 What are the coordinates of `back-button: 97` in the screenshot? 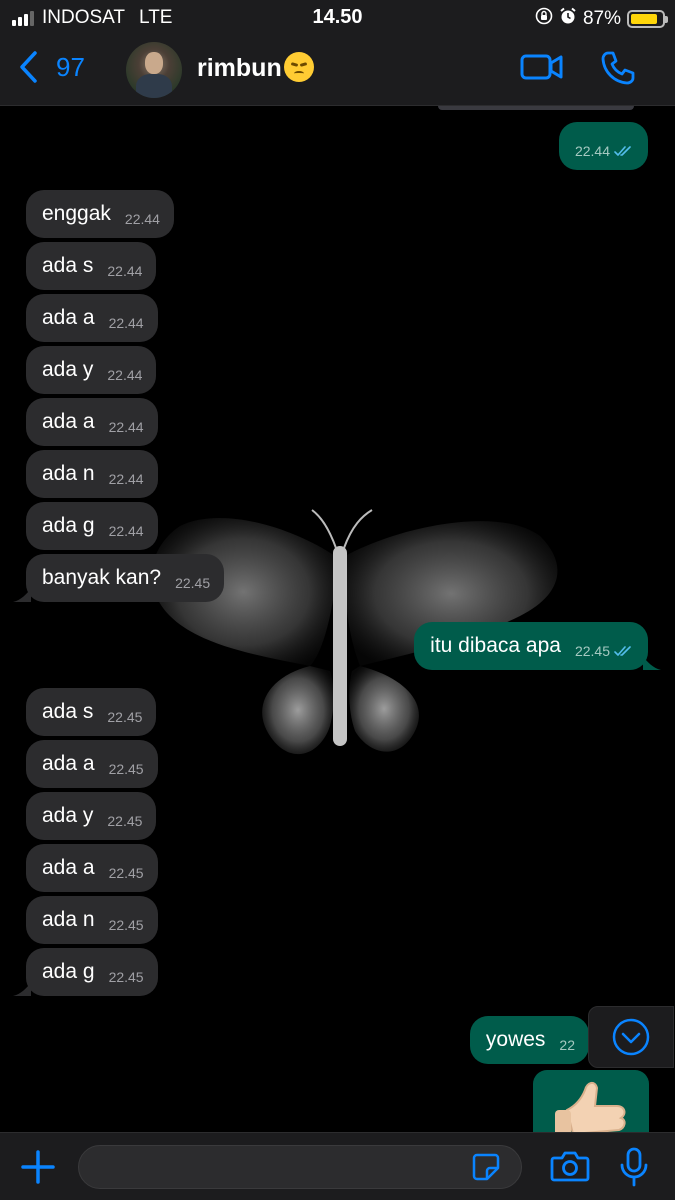 It's located at (51, 67).